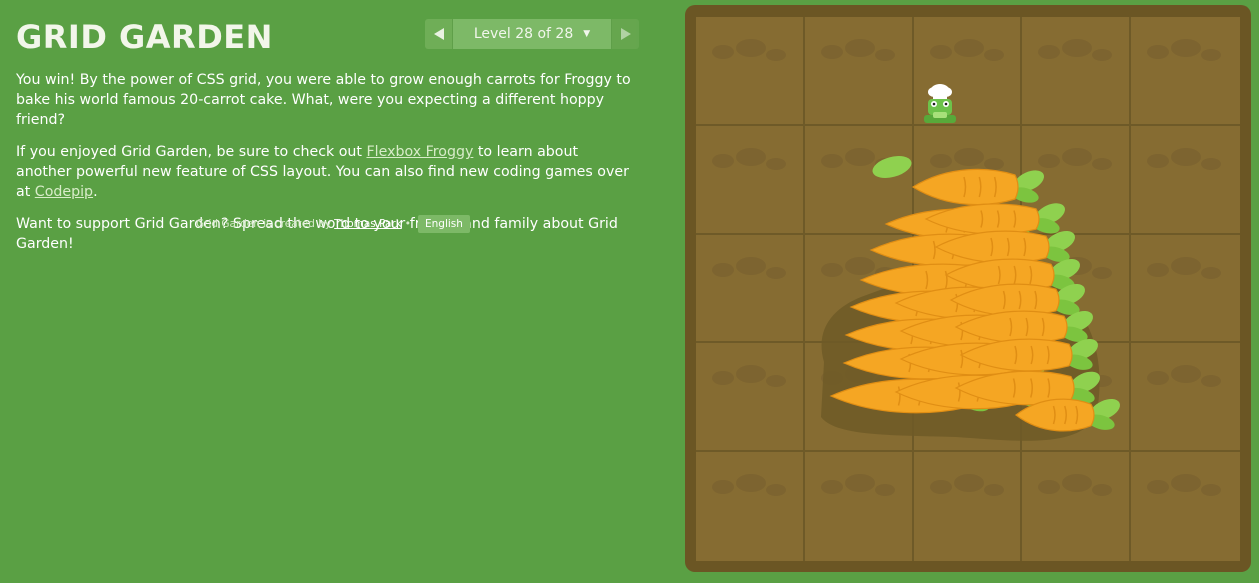  I want to click on author-link: Thomas Park, so click(368, 224).